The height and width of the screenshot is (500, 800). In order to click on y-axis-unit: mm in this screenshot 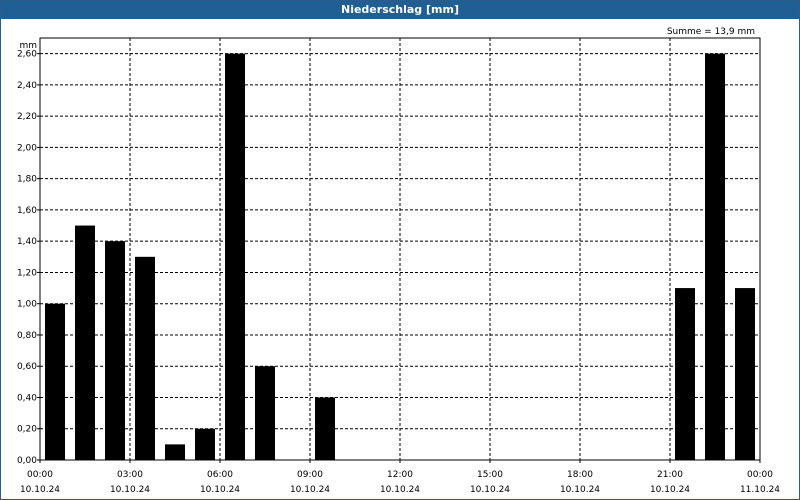, I will do `click(28, 46)`.